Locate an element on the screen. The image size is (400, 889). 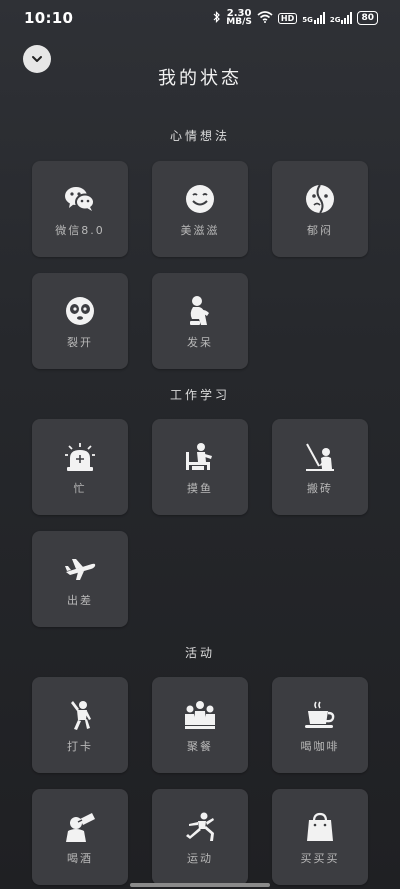
status-tile-coffee: 喝咖啡 is located at coordinates (320, 725).